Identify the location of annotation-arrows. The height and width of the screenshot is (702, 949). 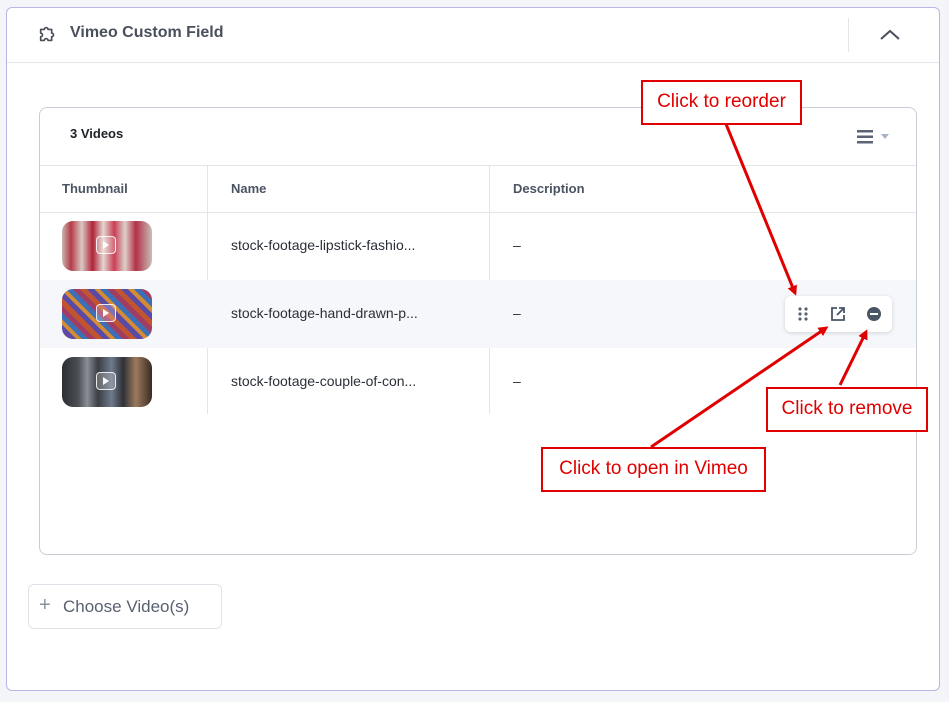
(759, 286).